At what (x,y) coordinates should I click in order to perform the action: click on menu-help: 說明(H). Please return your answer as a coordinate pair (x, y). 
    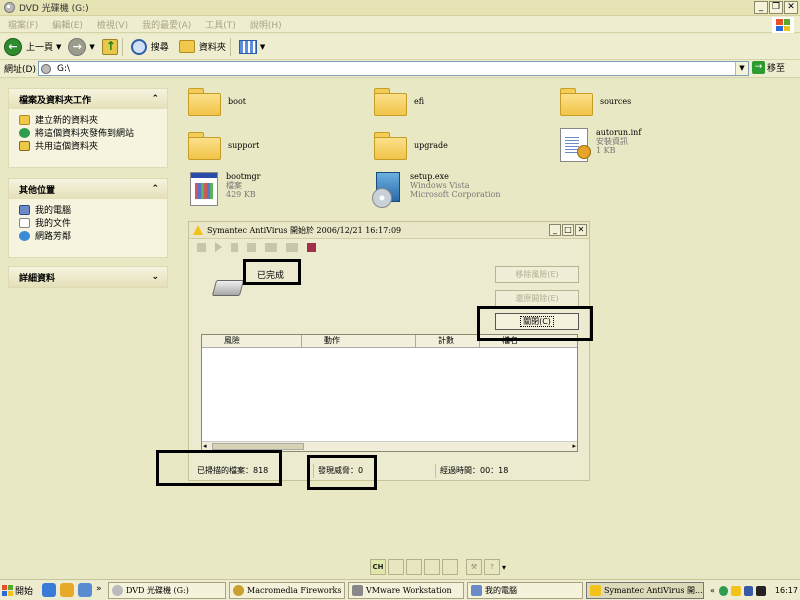
    Looking at the image, I should click on (266, 24).